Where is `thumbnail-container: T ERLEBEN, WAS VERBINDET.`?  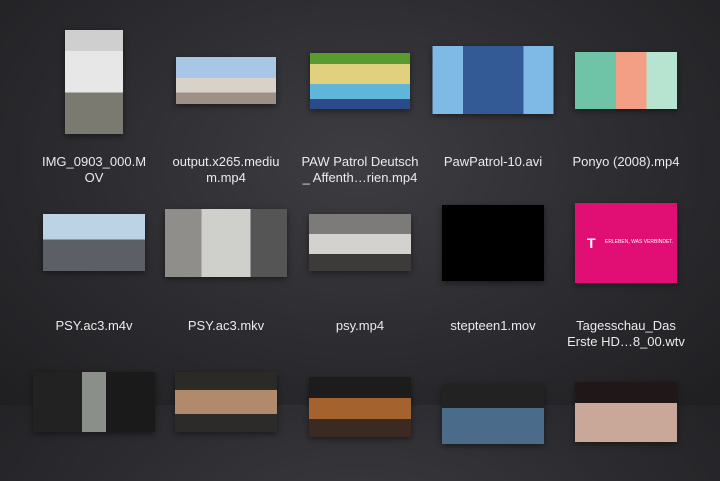
thumbnail-container: T ERLEBEN, WAS VERBINDET. is located at coordinates (626, 250).